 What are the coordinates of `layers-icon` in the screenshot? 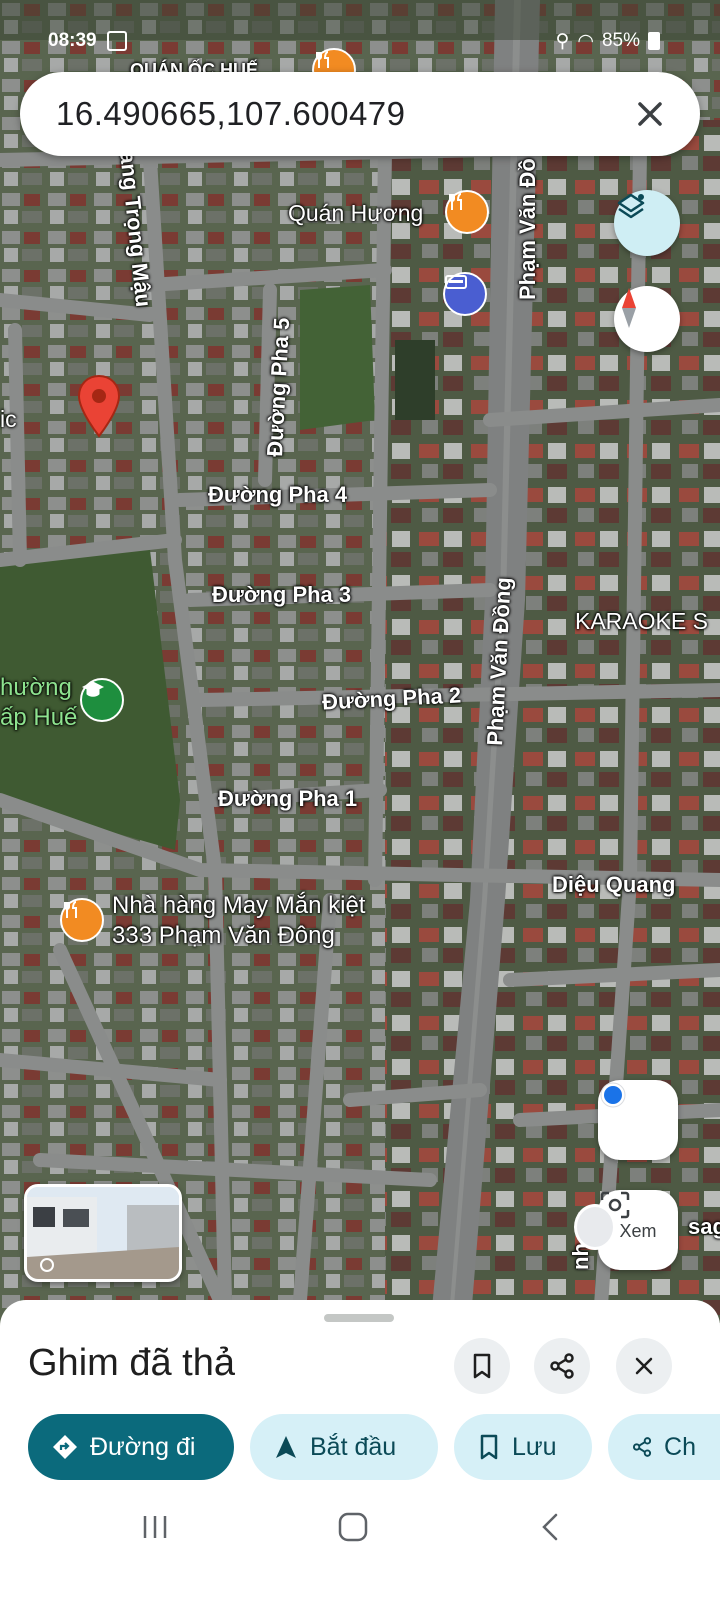 It's located at (631, 206).